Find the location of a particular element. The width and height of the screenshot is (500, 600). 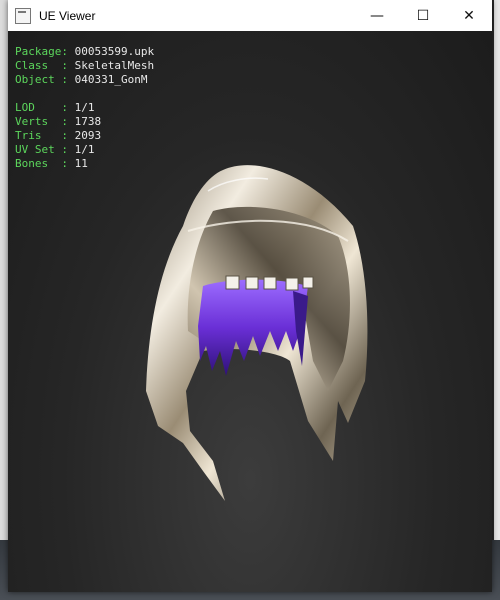

close-button: ✕ is located at coordinates (469, 15).